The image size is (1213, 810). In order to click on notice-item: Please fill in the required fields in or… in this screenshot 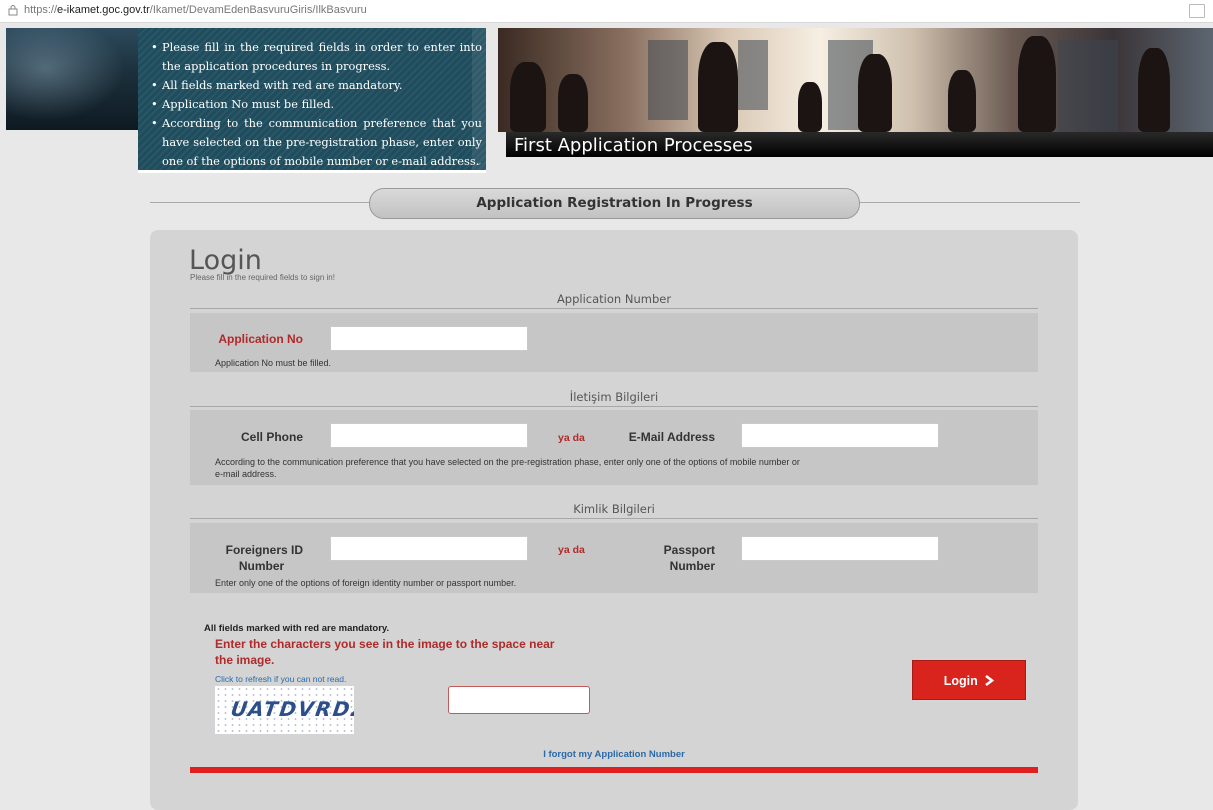, I will do `click(316, 57)`.